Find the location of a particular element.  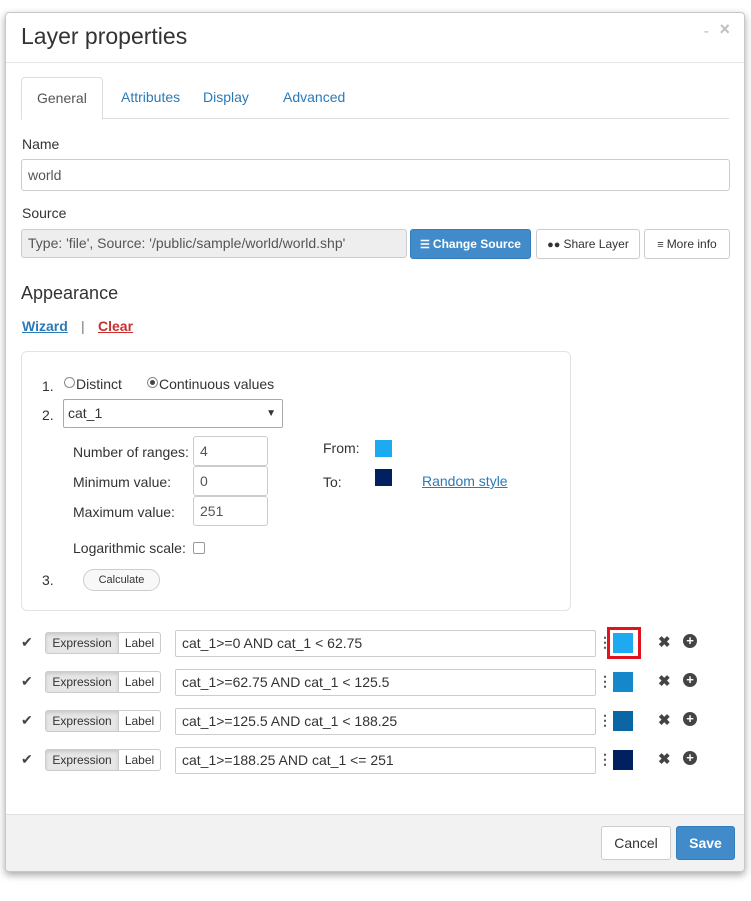

dialog-header: Layer properties - × is located at coordinates (375, 38).